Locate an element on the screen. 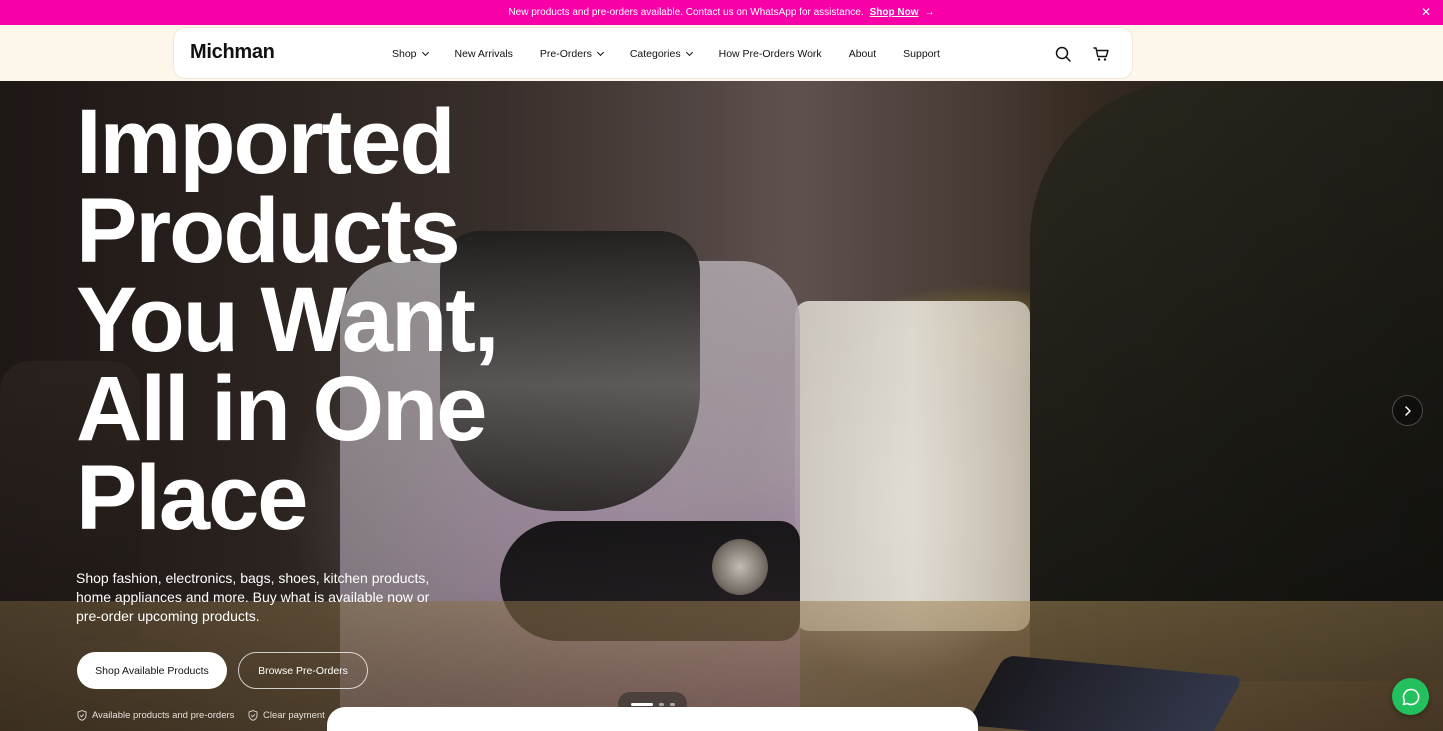 This screenshot has width=1443, height=731. nav-item-support: Support is located at coordinates (921, 54).